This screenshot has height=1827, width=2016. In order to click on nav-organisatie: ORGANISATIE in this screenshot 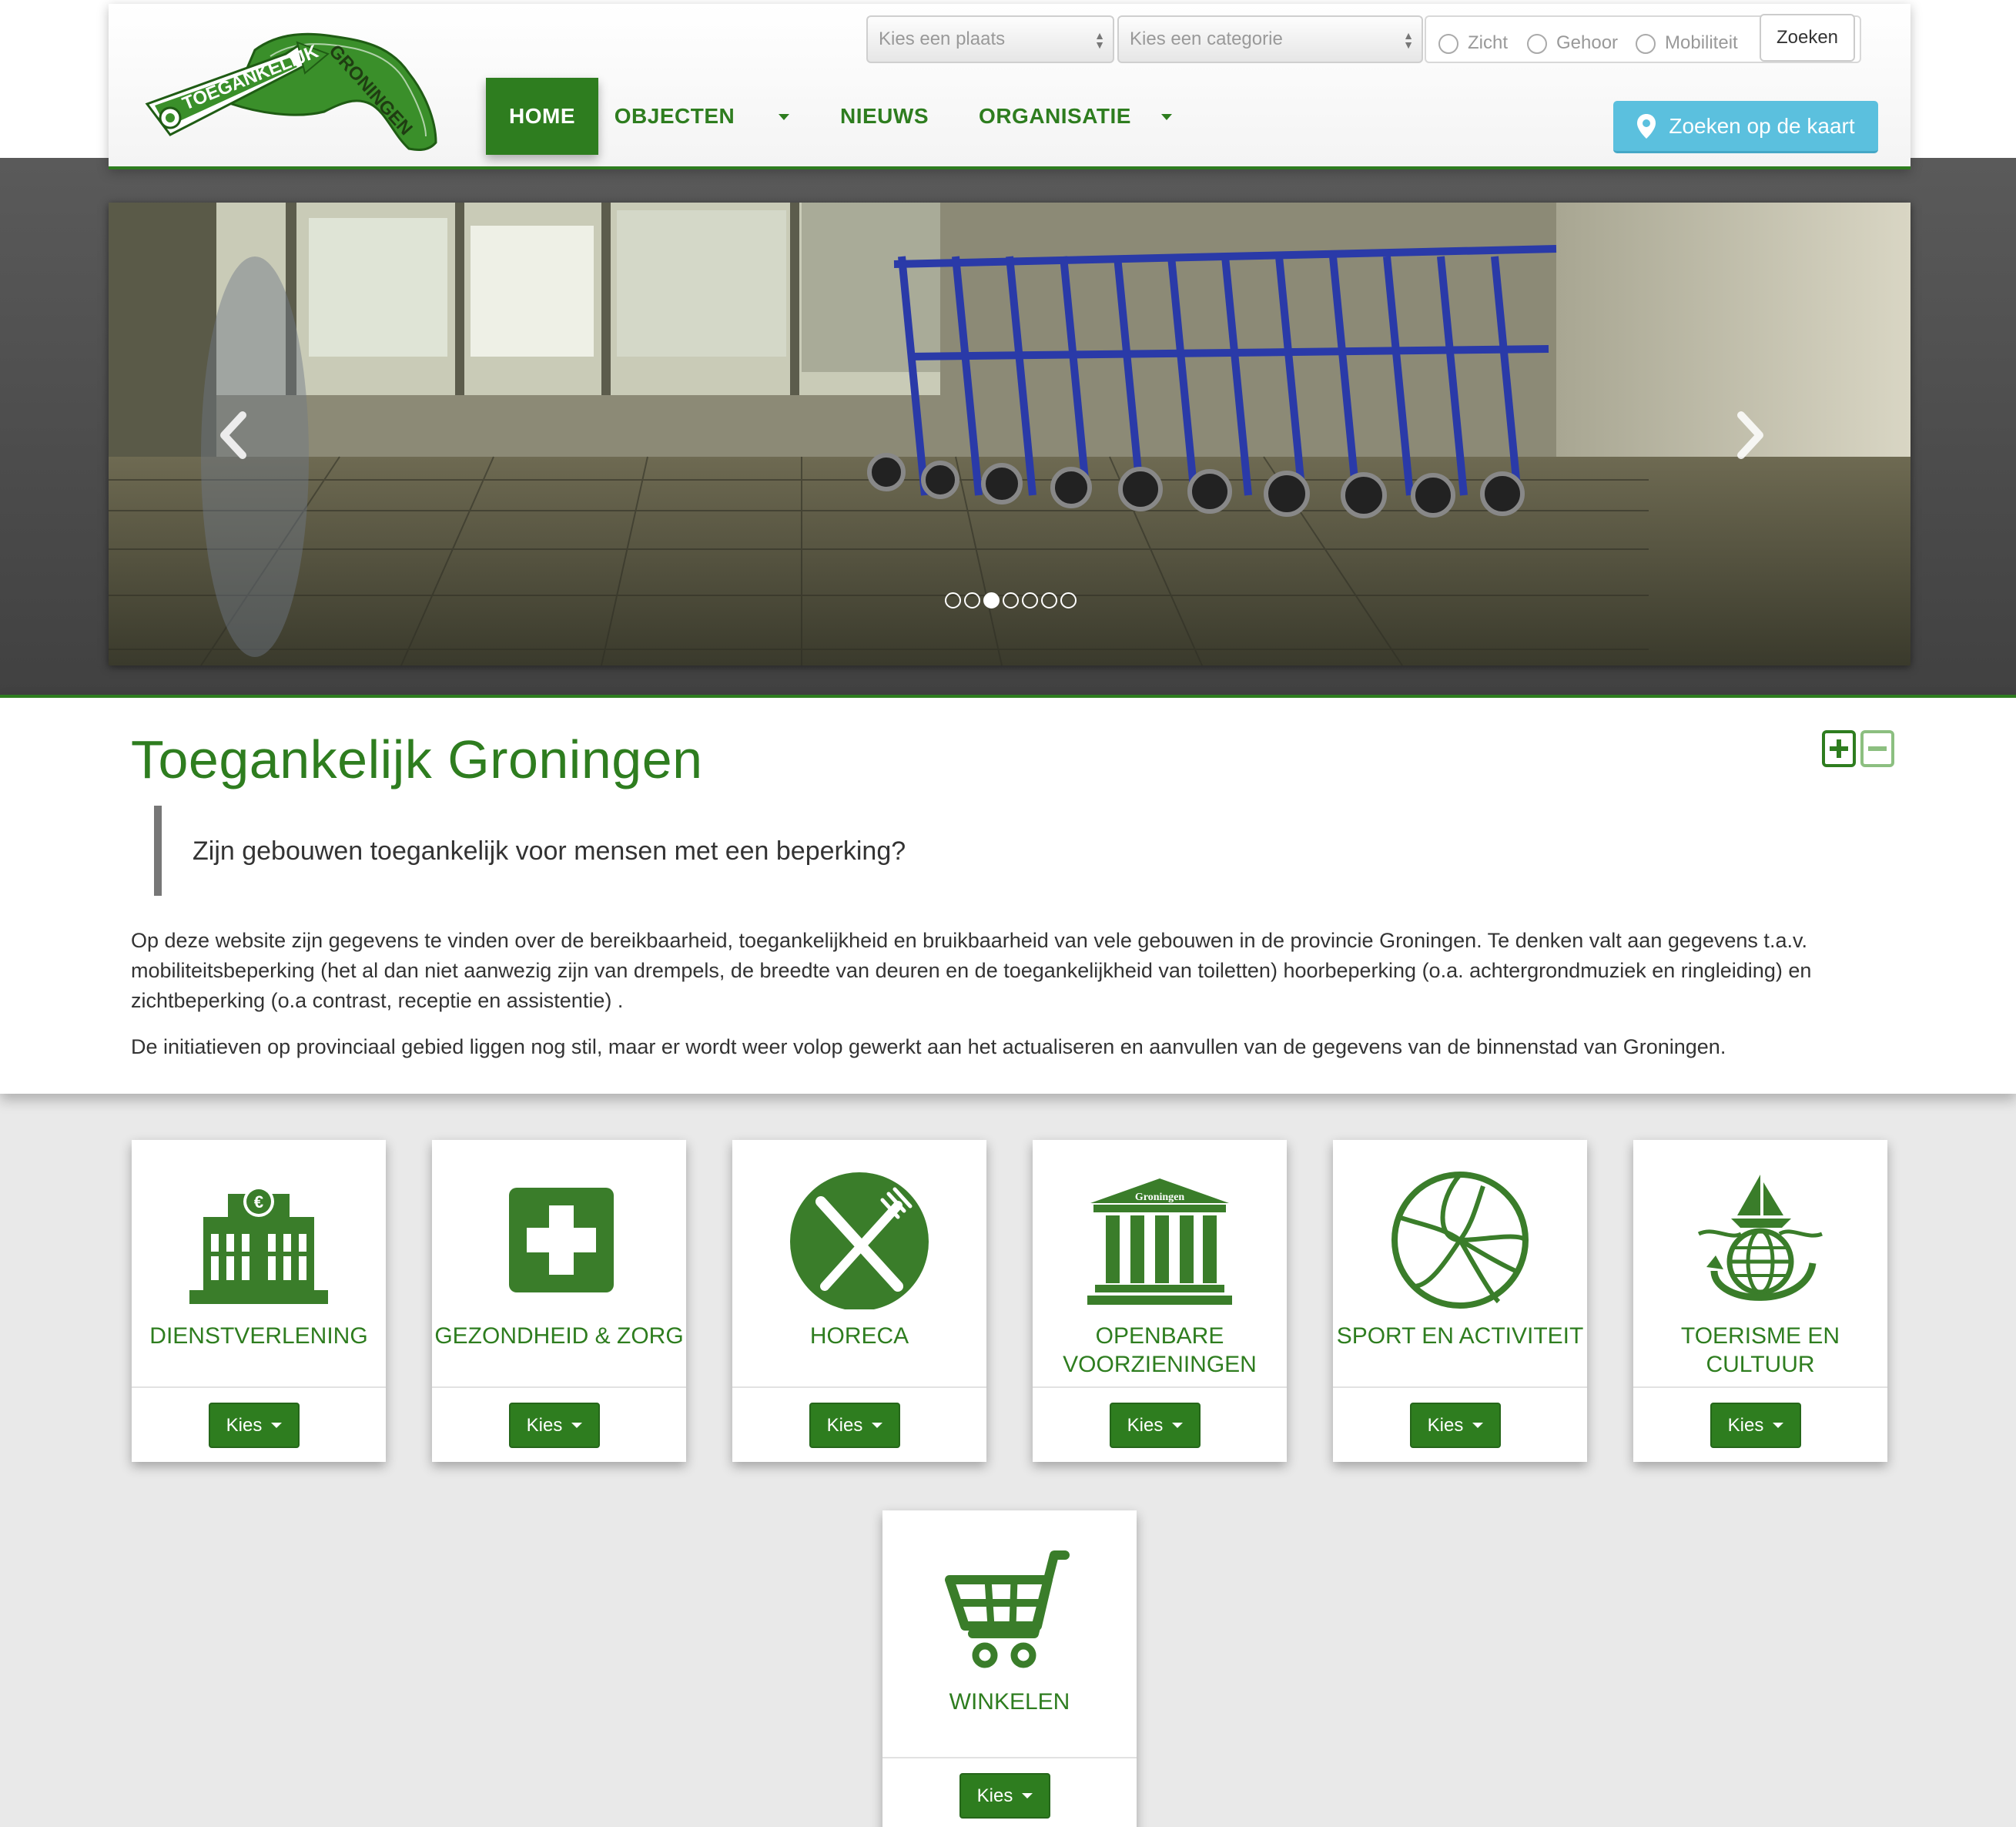, I will do `click(1055, 116)`.